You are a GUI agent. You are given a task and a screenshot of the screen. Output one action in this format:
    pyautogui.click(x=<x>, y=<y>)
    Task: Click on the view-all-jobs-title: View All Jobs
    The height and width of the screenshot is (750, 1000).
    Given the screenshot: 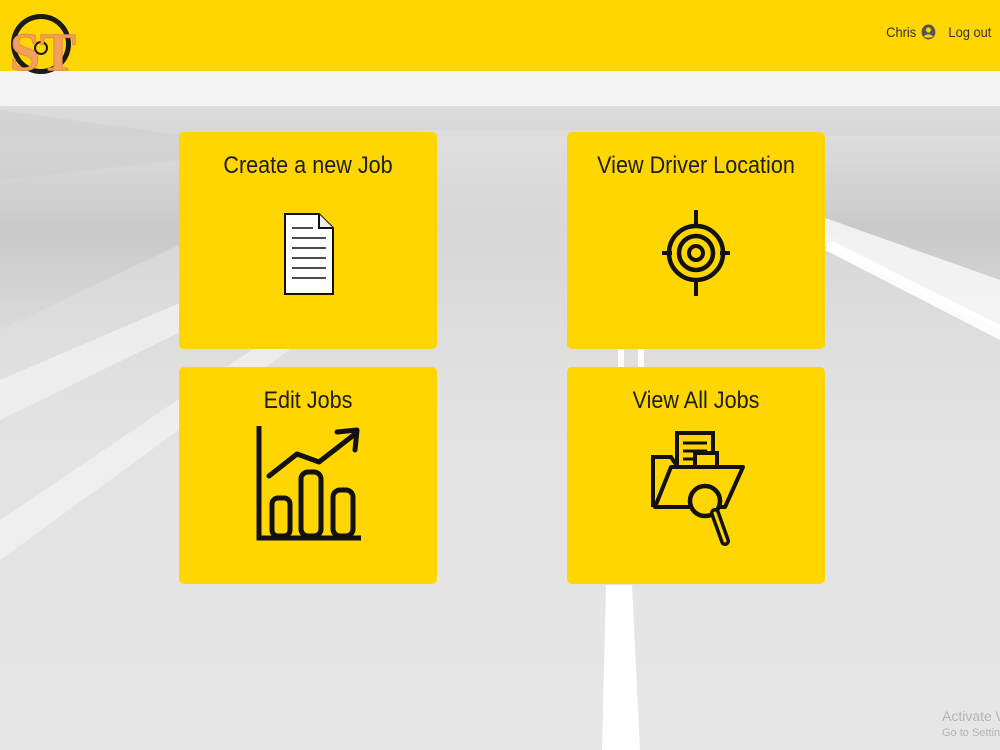 What is the action you would take?
    pyautogui.click(x=696, y=400)
    